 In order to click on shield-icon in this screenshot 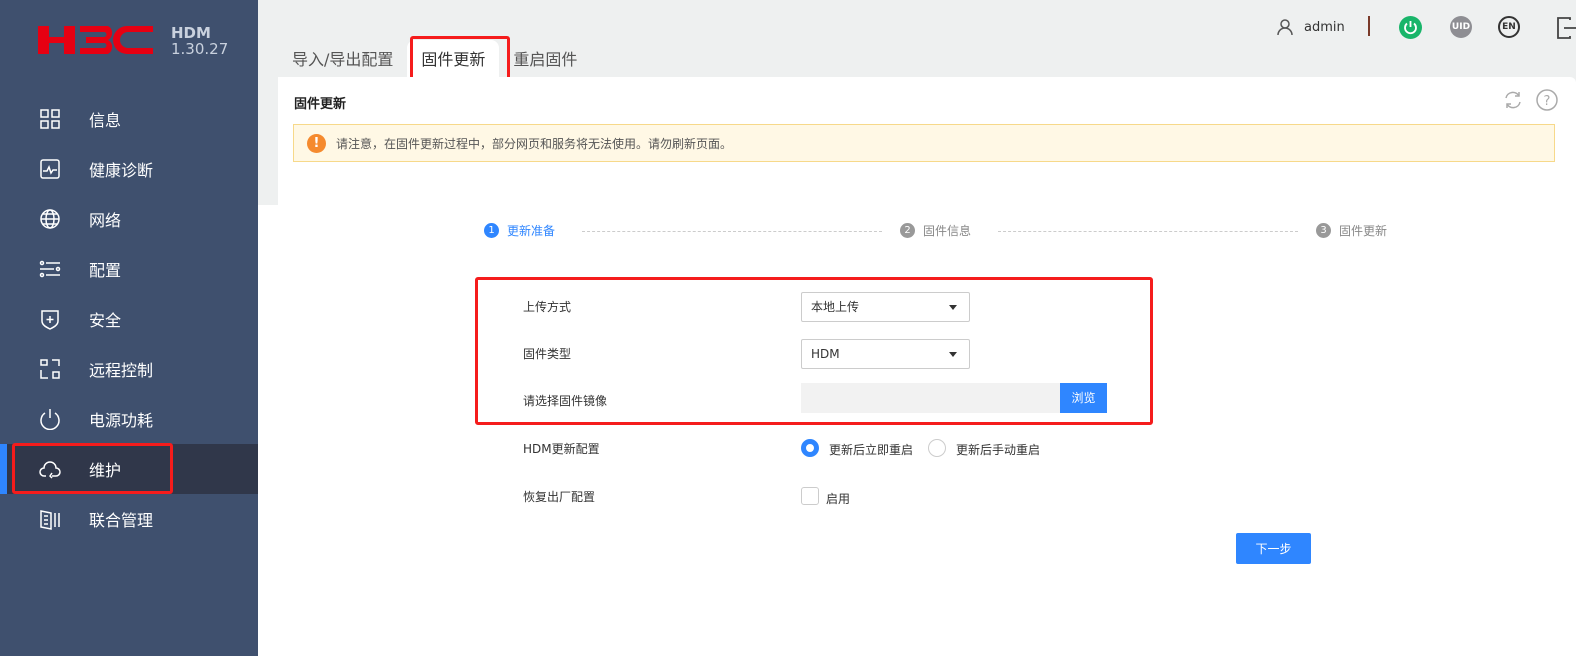, I will do `click(50, 320)`.